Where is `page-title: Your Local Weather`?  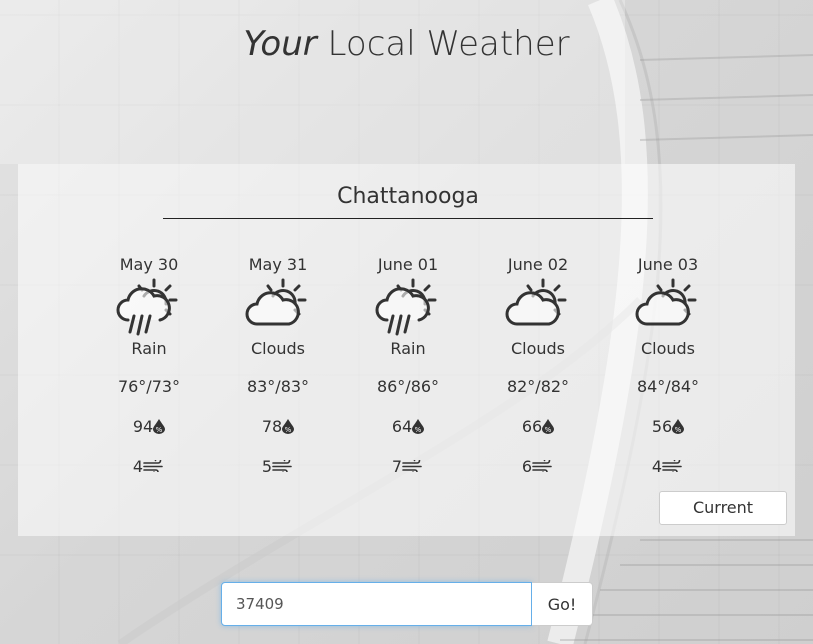 page-title: Your Local Weather is located at coordinates (406, 44).